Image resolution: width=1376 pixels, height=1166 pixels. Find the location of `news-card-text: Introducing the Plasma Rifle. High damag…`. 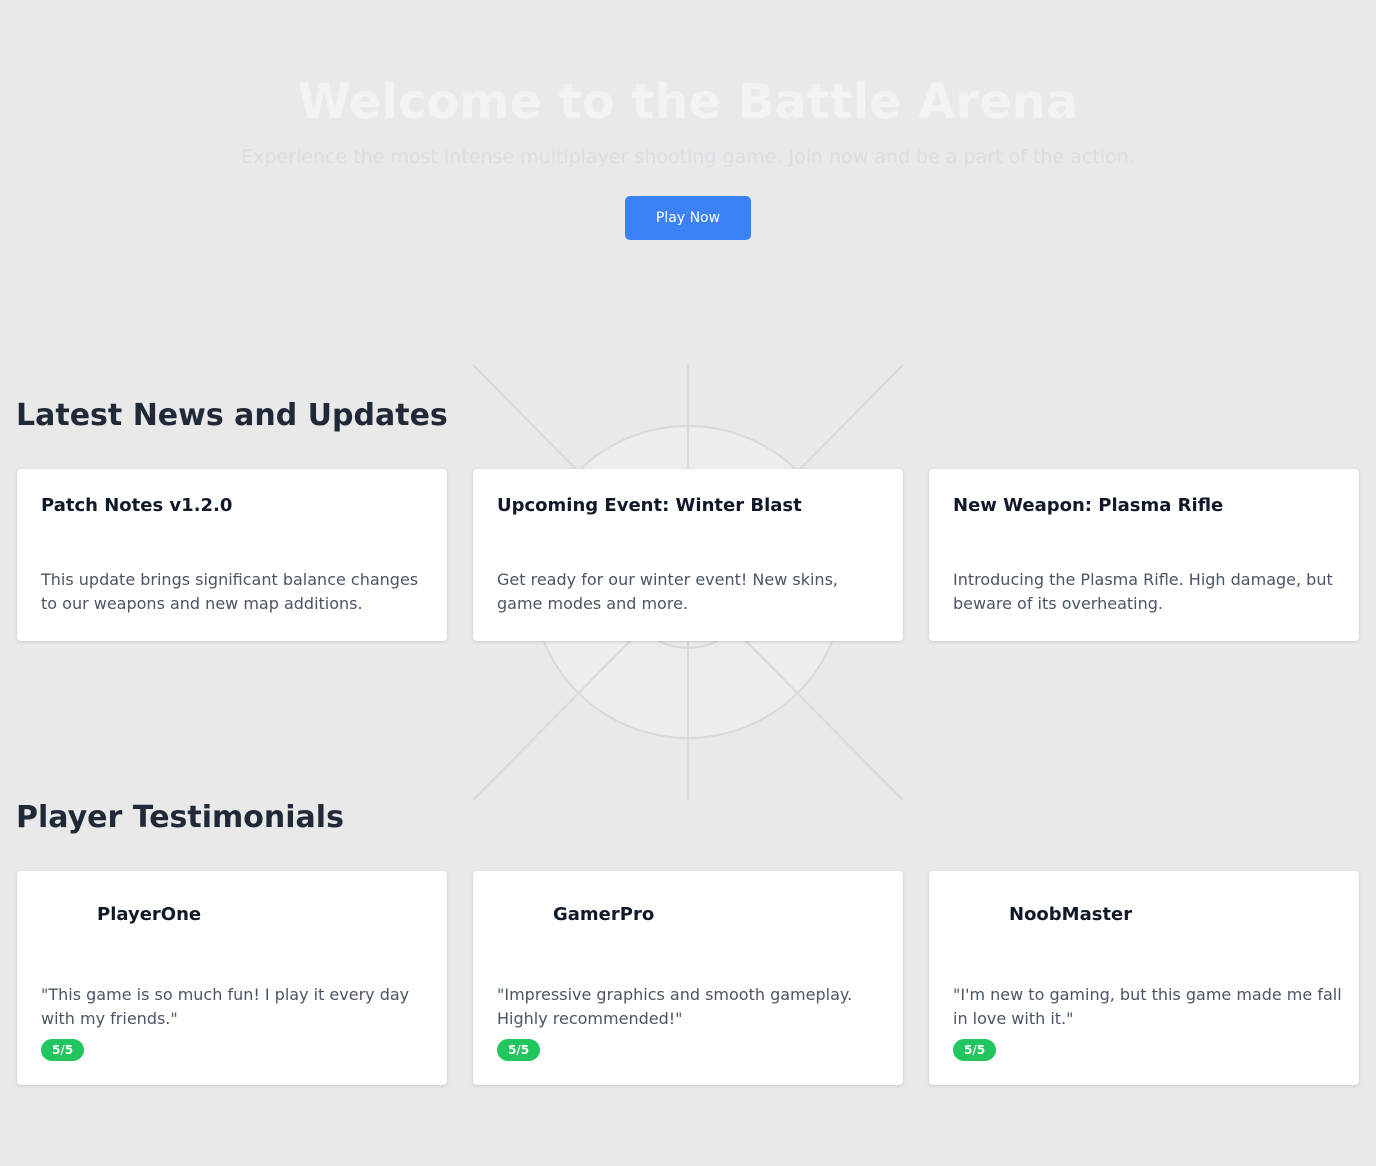

news-card-text: Introducing the Plasma Rifle. High damag… is located at coordinates (1143, 591).